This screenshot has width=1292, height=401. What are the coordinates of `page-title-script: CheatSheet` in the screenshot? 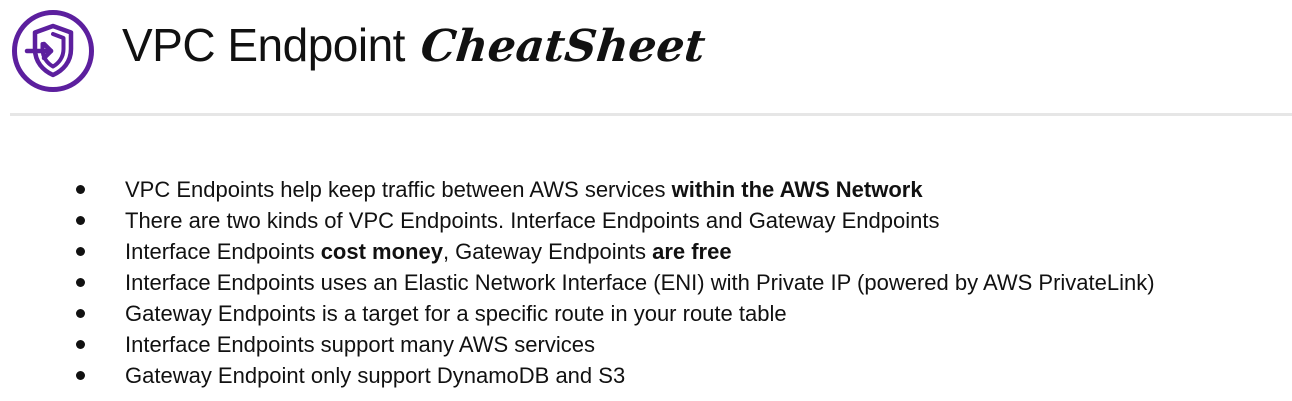 It's located at (563, 46).